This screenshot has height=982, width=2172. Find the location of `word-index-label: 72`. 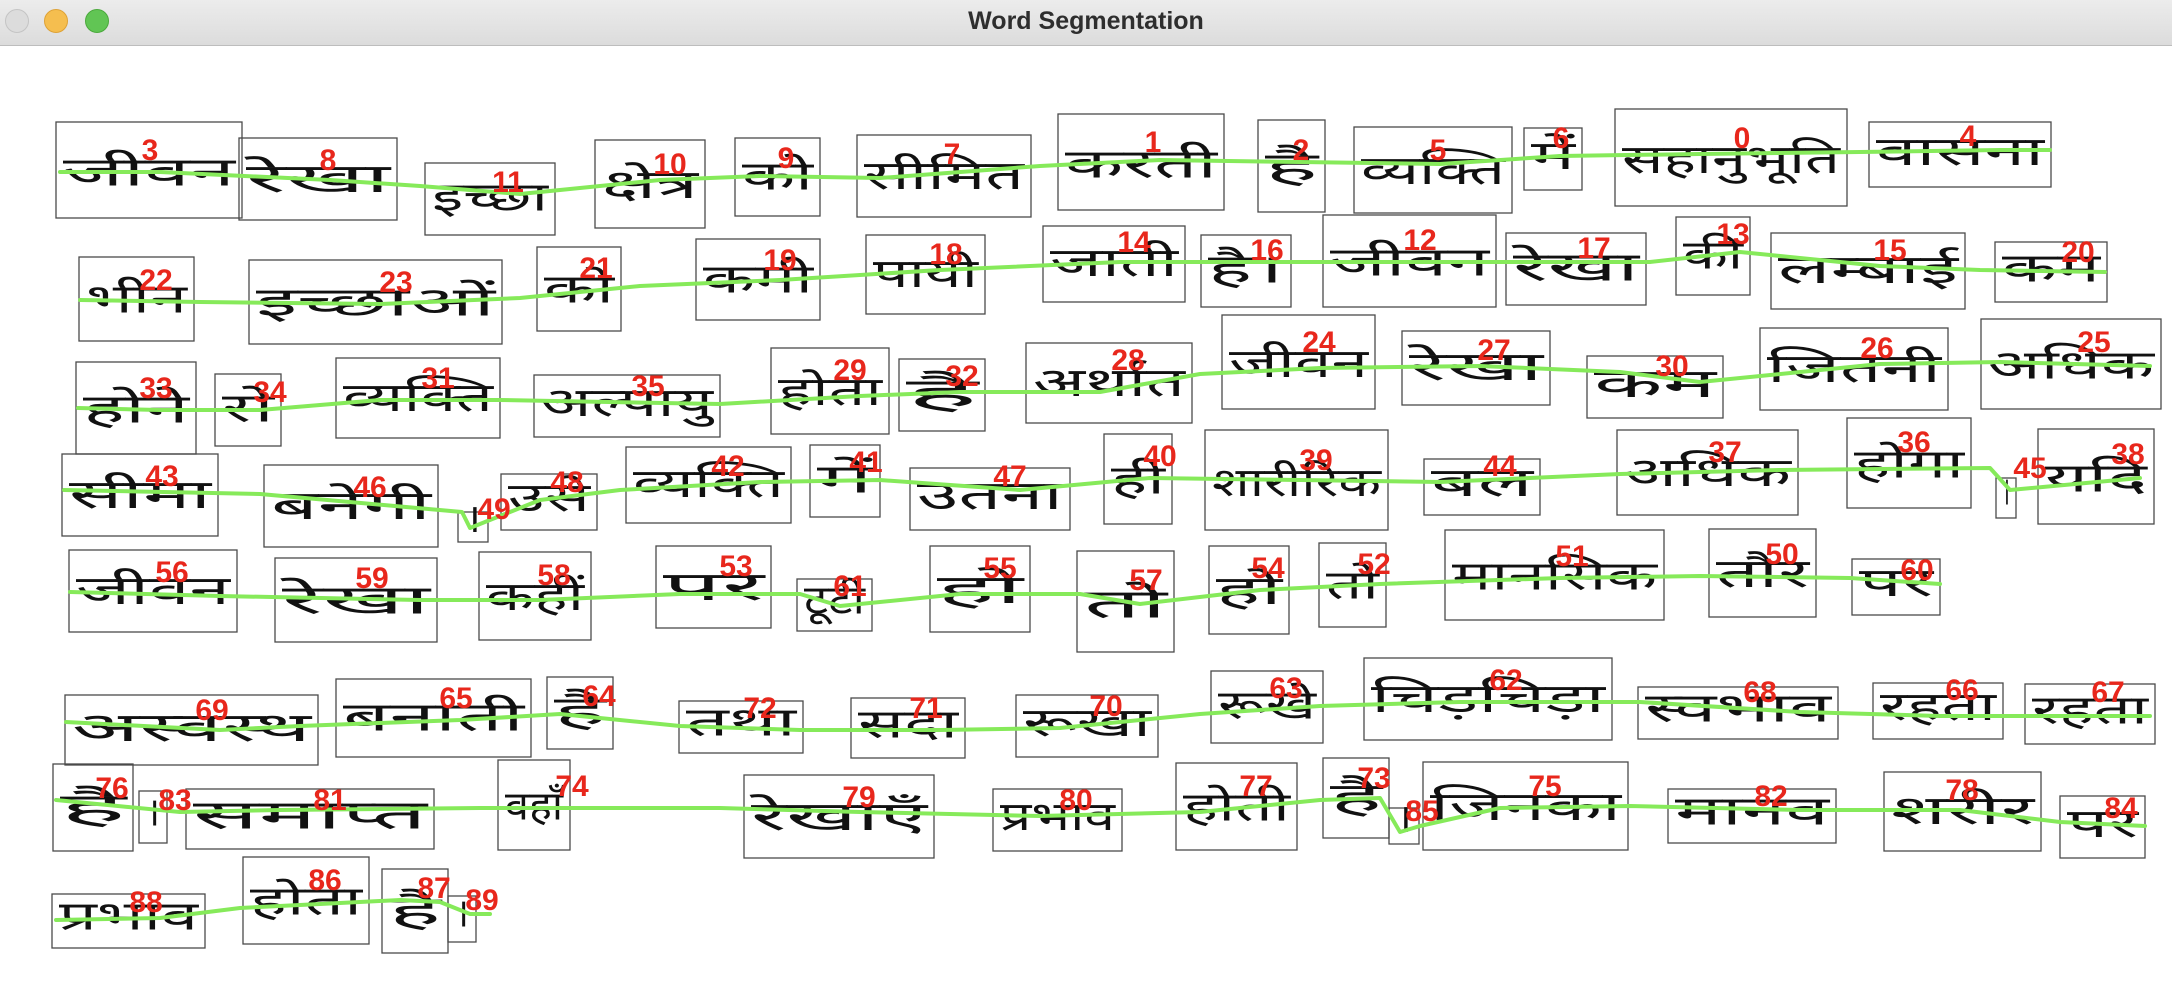

word-index-label: 72 is located at coordinates (759, 708).